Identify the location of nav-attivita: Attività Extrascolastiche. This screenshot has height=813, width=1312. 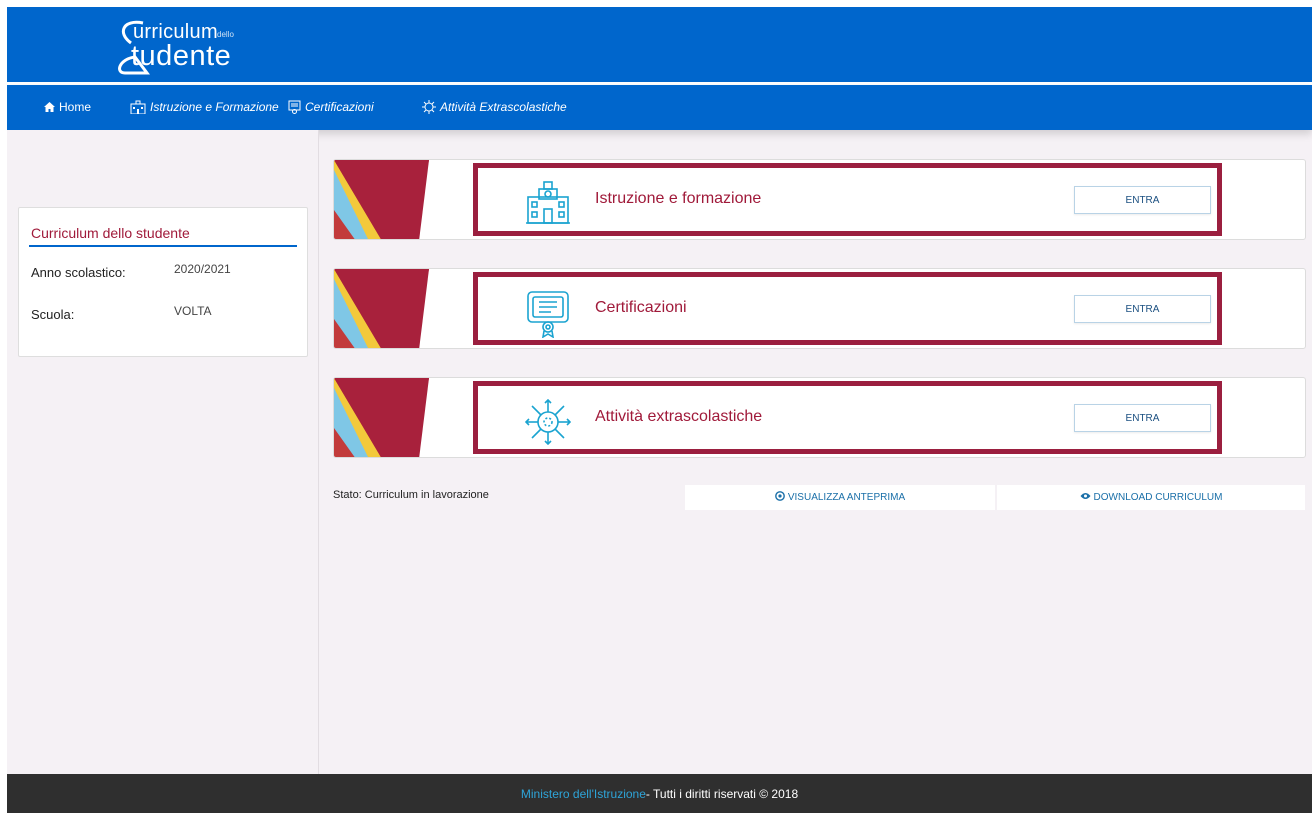
(494, 107).